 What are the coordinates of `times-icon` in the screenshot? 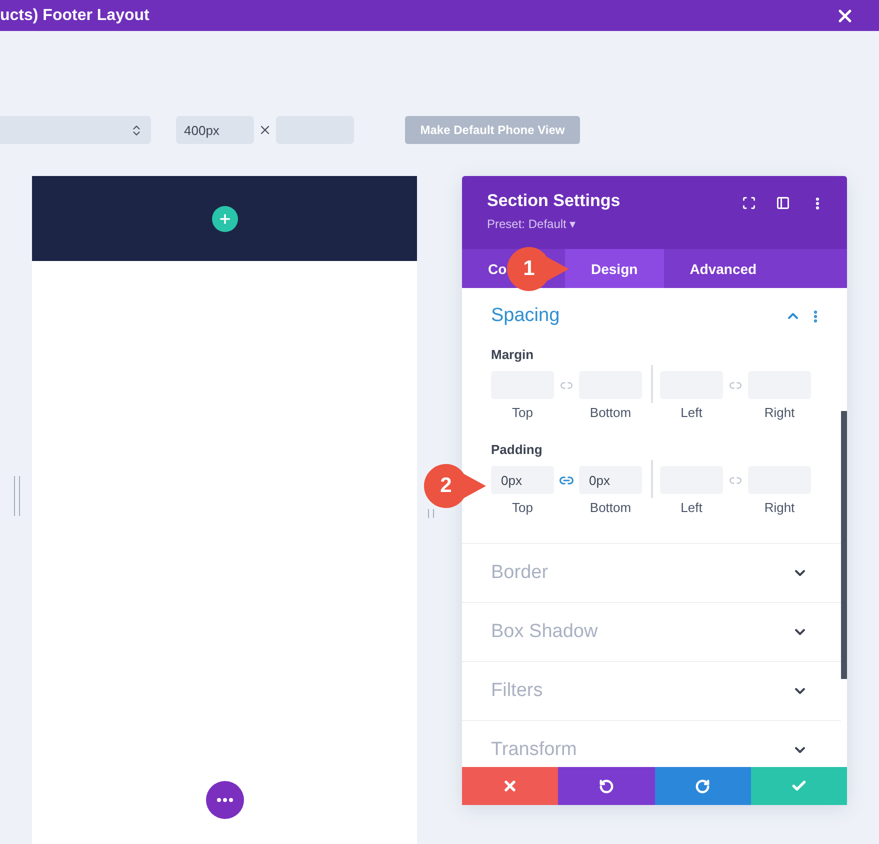 It's located at (265, 130).